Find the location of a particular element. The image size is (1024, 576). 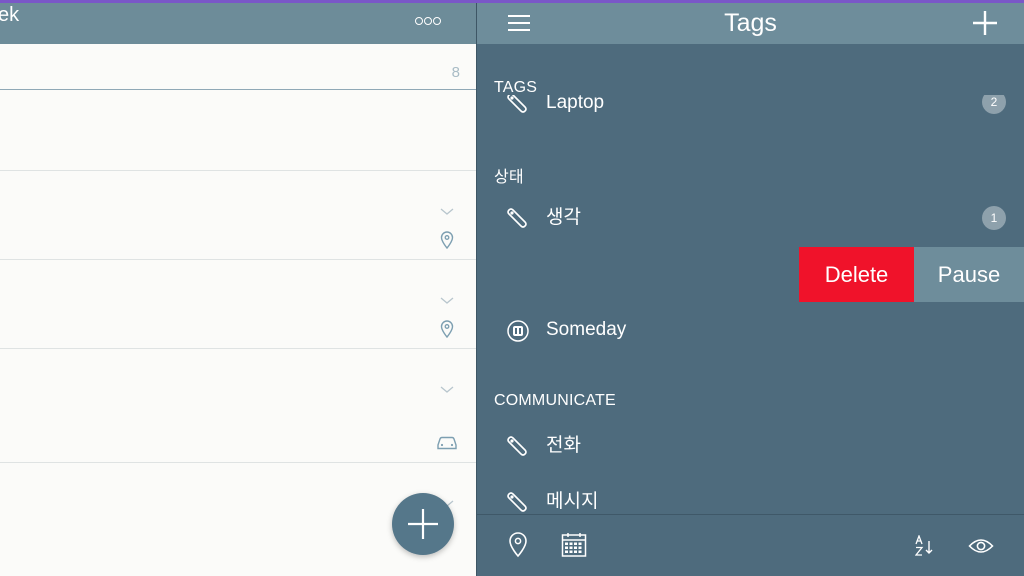

add-task-button is located at coordinates (423, 524).